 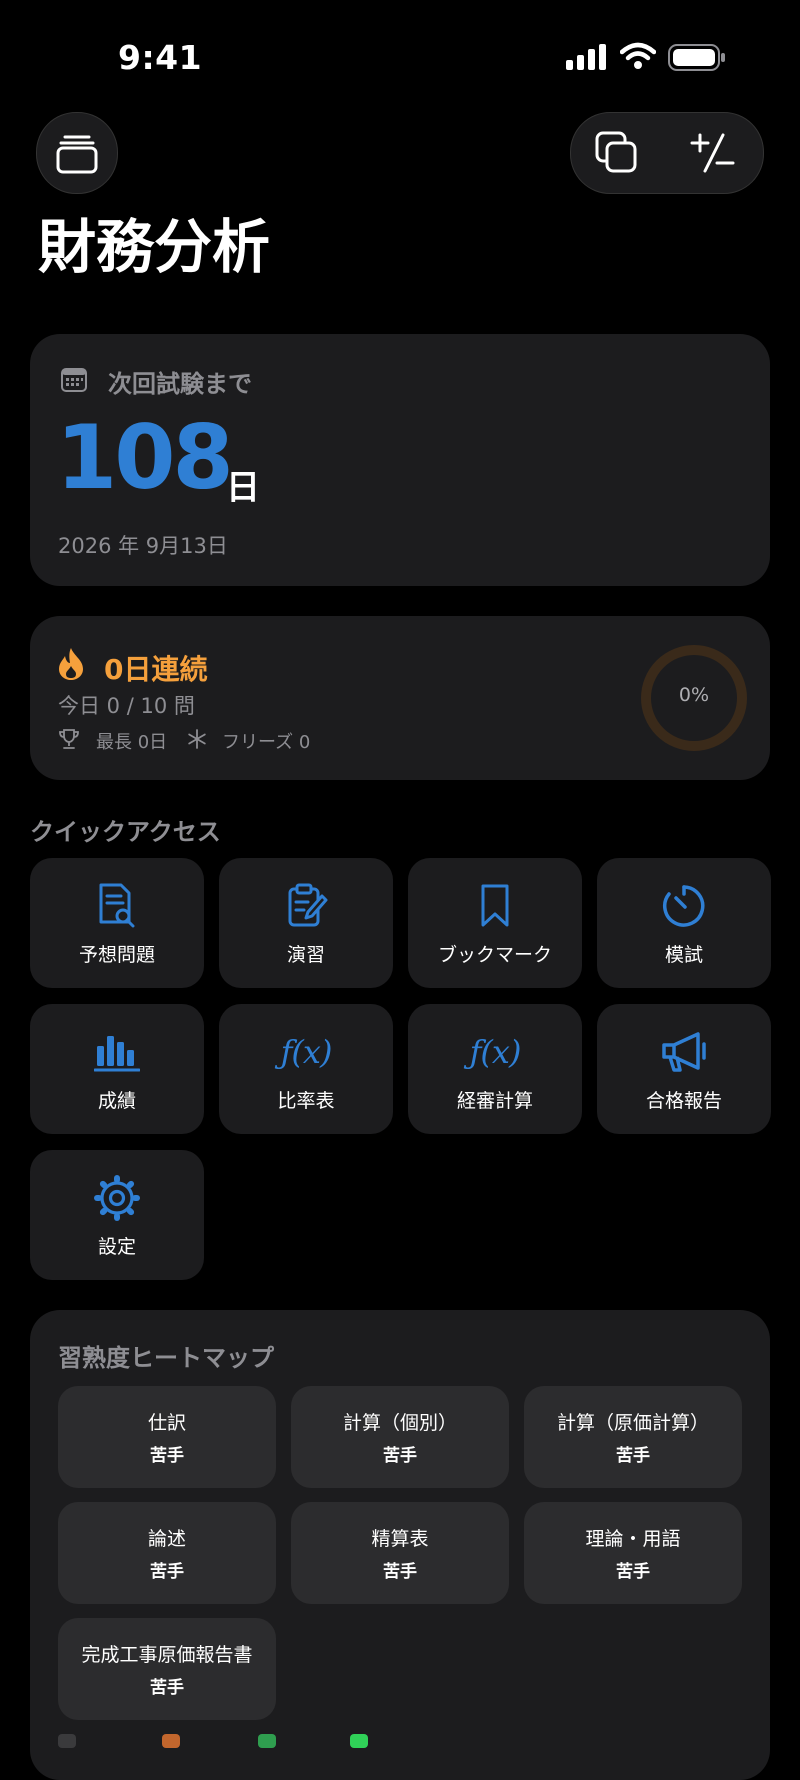 What do you see at coordinates (495, 905) in the screenshot?
I see `bookmark-icon` at bounding box center [495, 905].